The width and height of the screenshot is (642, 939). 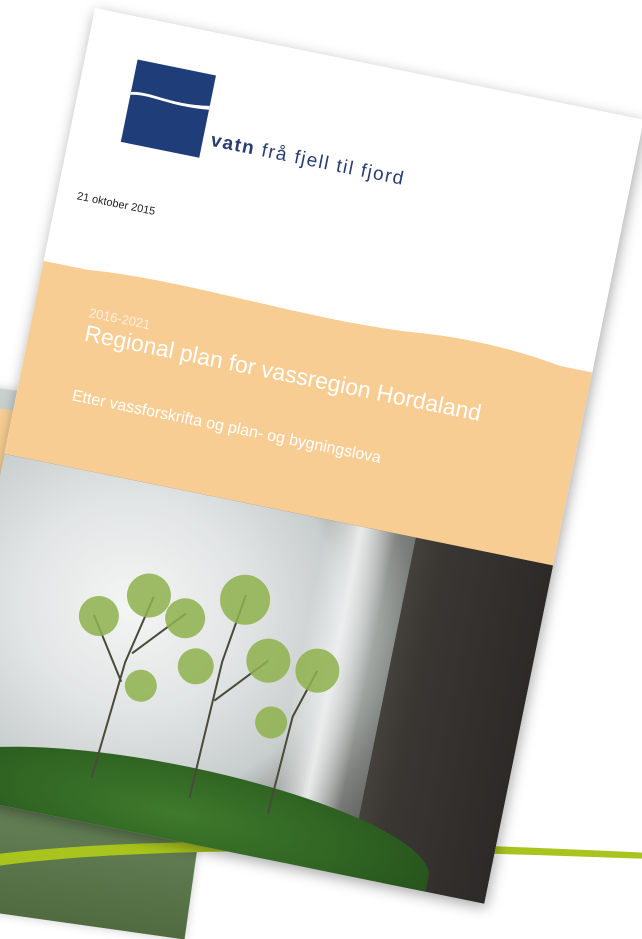 I want to click on logo-mark, so click(x=168, y=108).